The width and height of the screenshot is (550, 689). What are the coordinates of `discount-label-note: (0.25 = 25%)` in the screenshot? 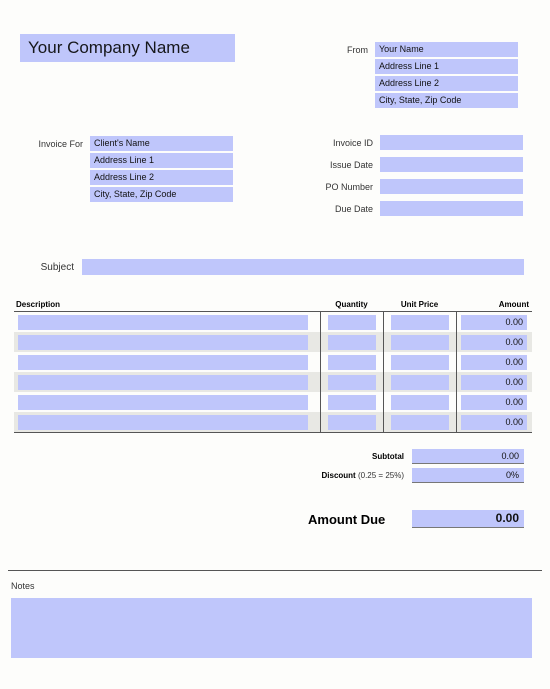 It's located at (380, 475).